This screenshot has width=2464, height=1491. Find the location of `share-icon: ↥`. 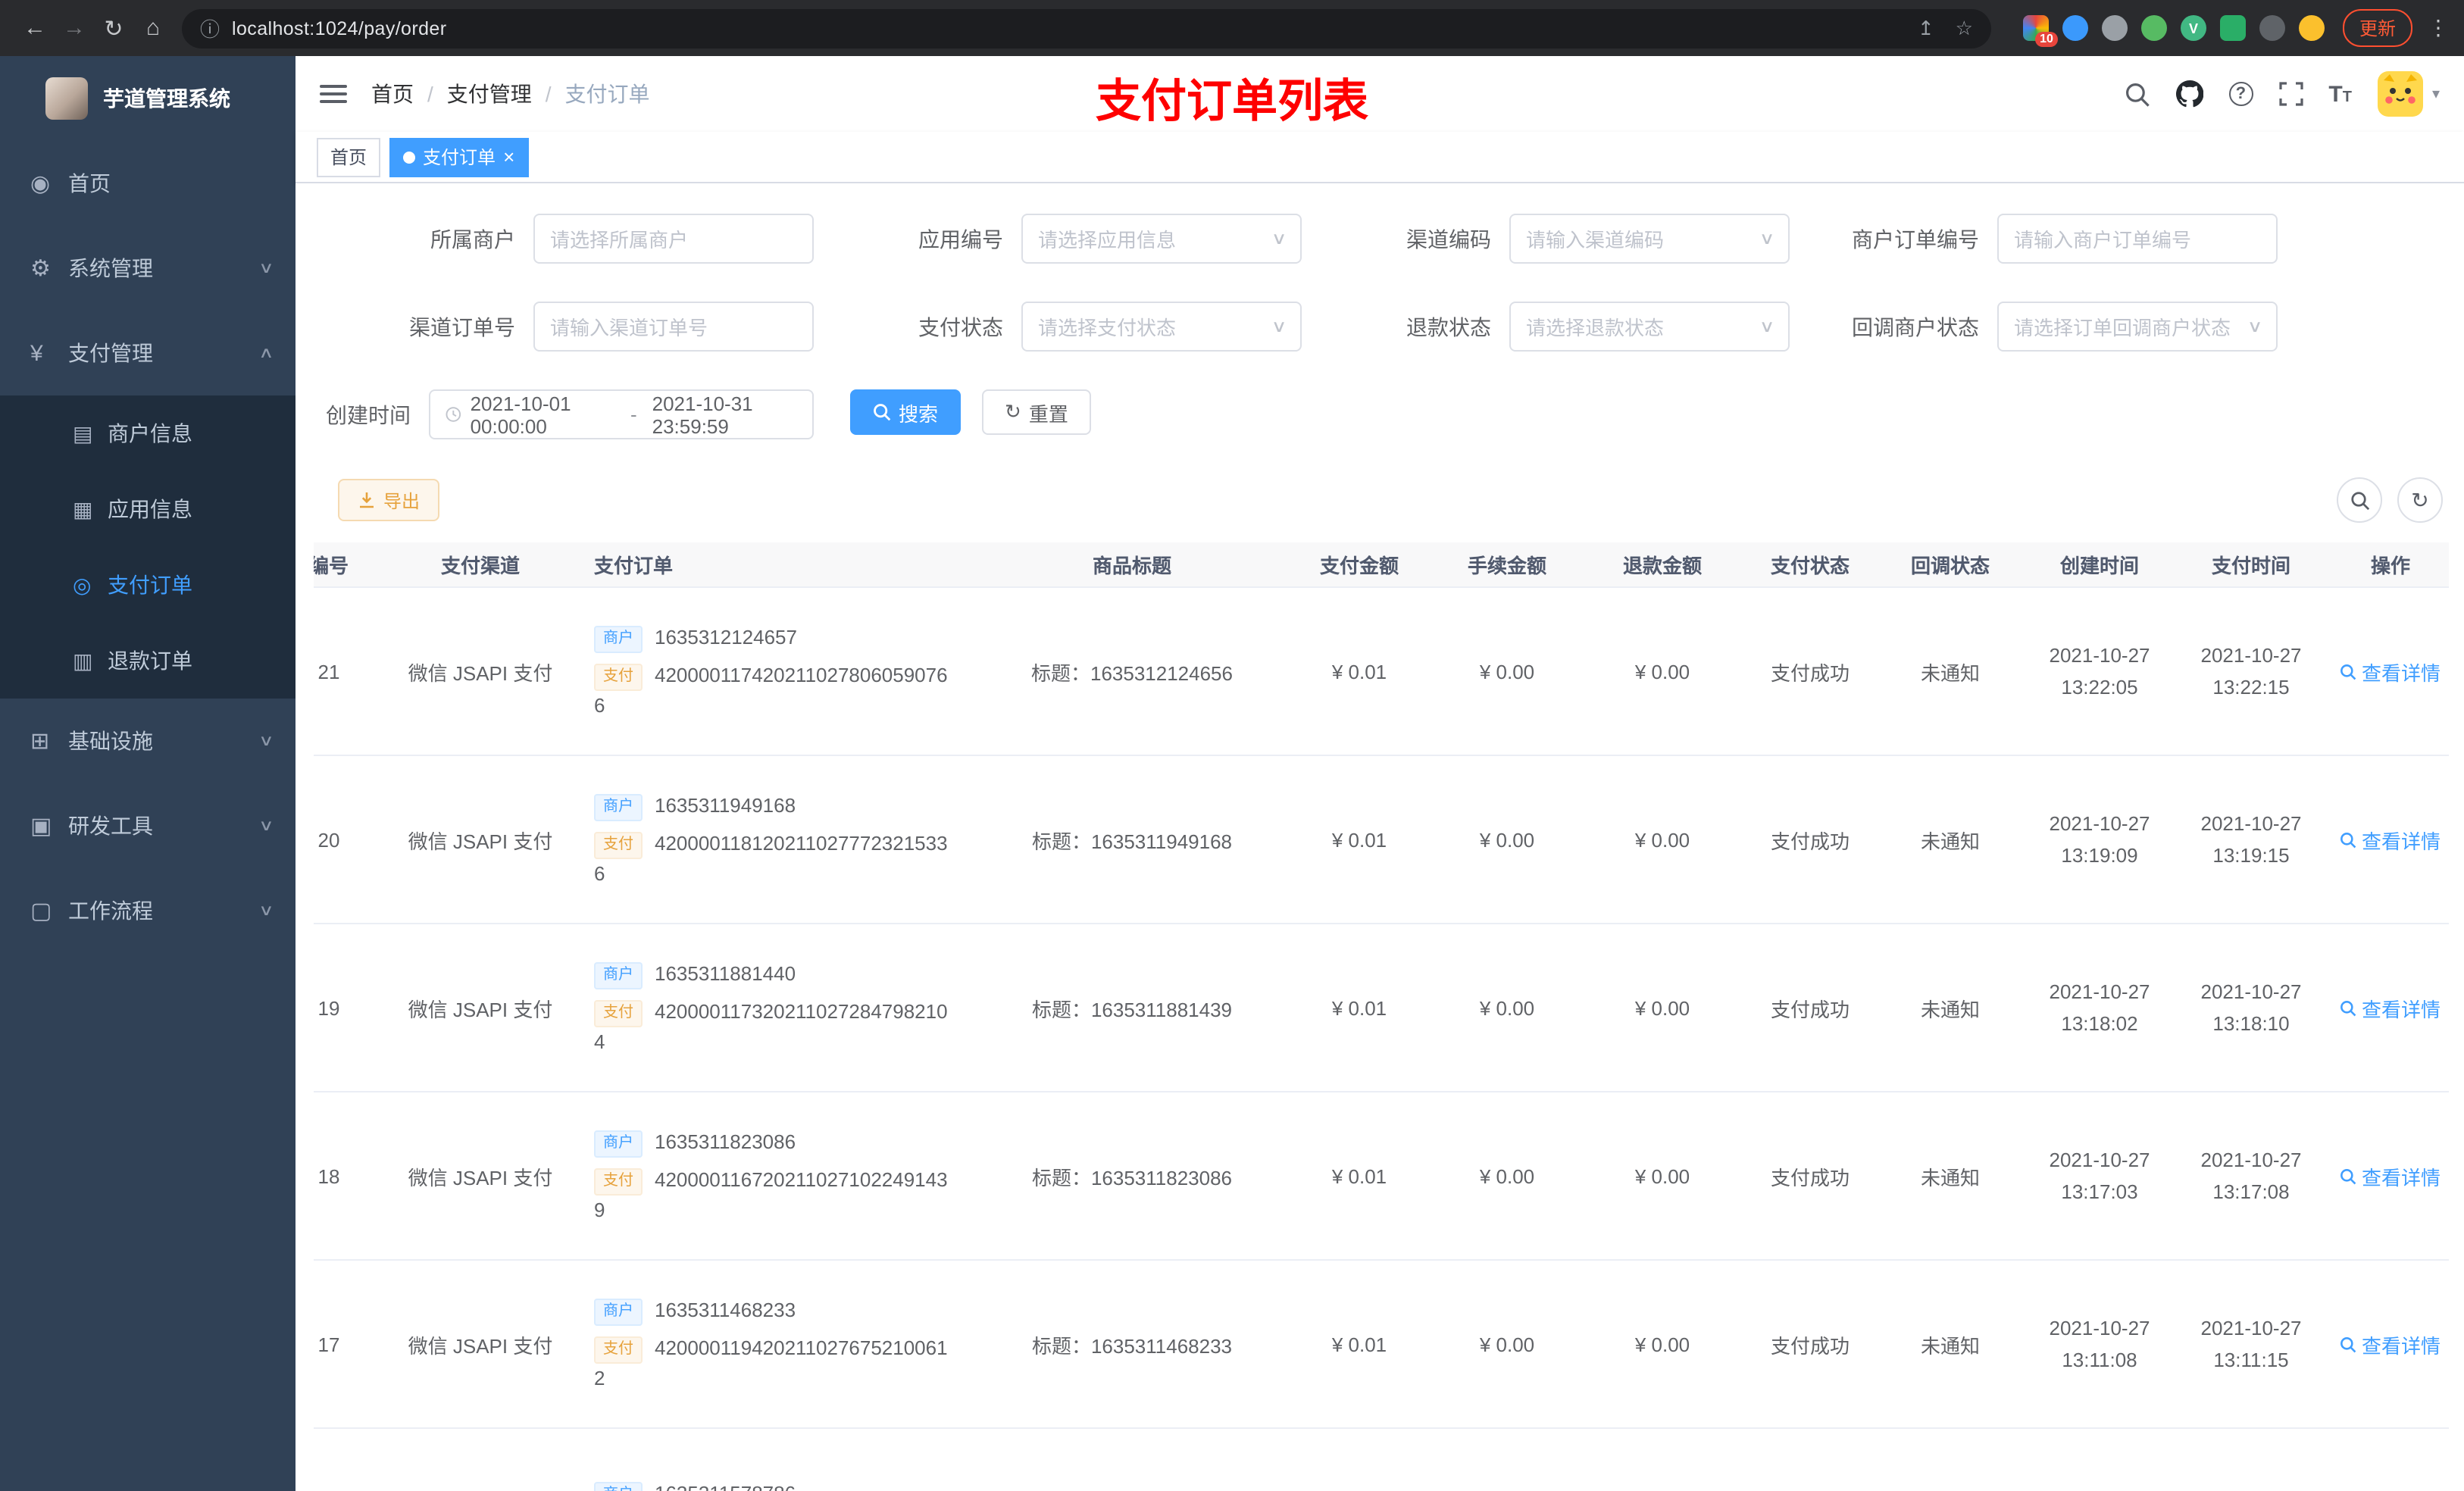

share-icon: ↥ is located at coordinates (1926, 28).